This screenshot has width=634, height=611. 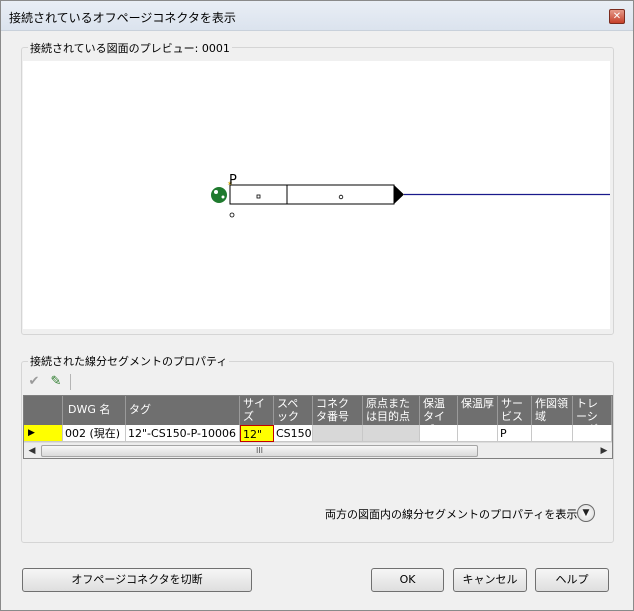 I want to click on table-row: ▶ 002 (現在) 12"-CS150-P-10006 12" CS150 P, so click(x=318, y=433).